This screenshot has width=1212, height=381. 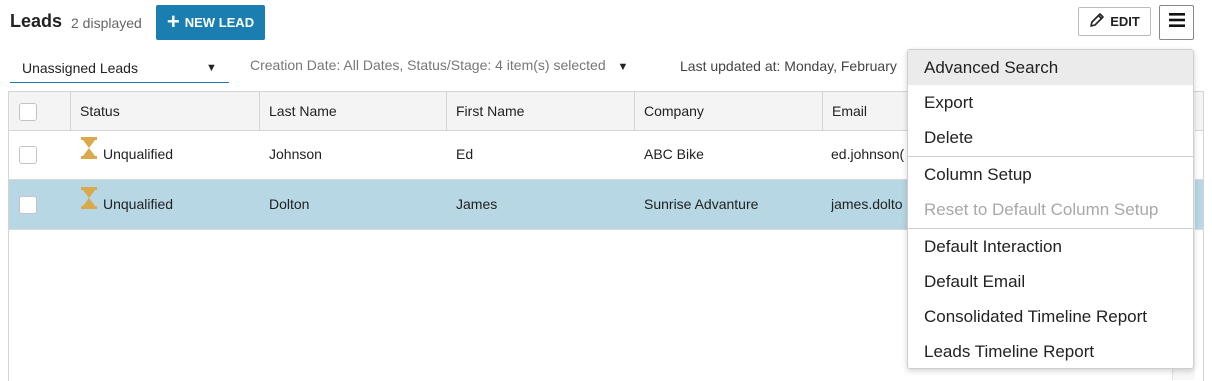 What do you see at coordinates (289, 204) in the screenshot?
I see `last-name-cell: Dolton` at bounding box center [289, 204].